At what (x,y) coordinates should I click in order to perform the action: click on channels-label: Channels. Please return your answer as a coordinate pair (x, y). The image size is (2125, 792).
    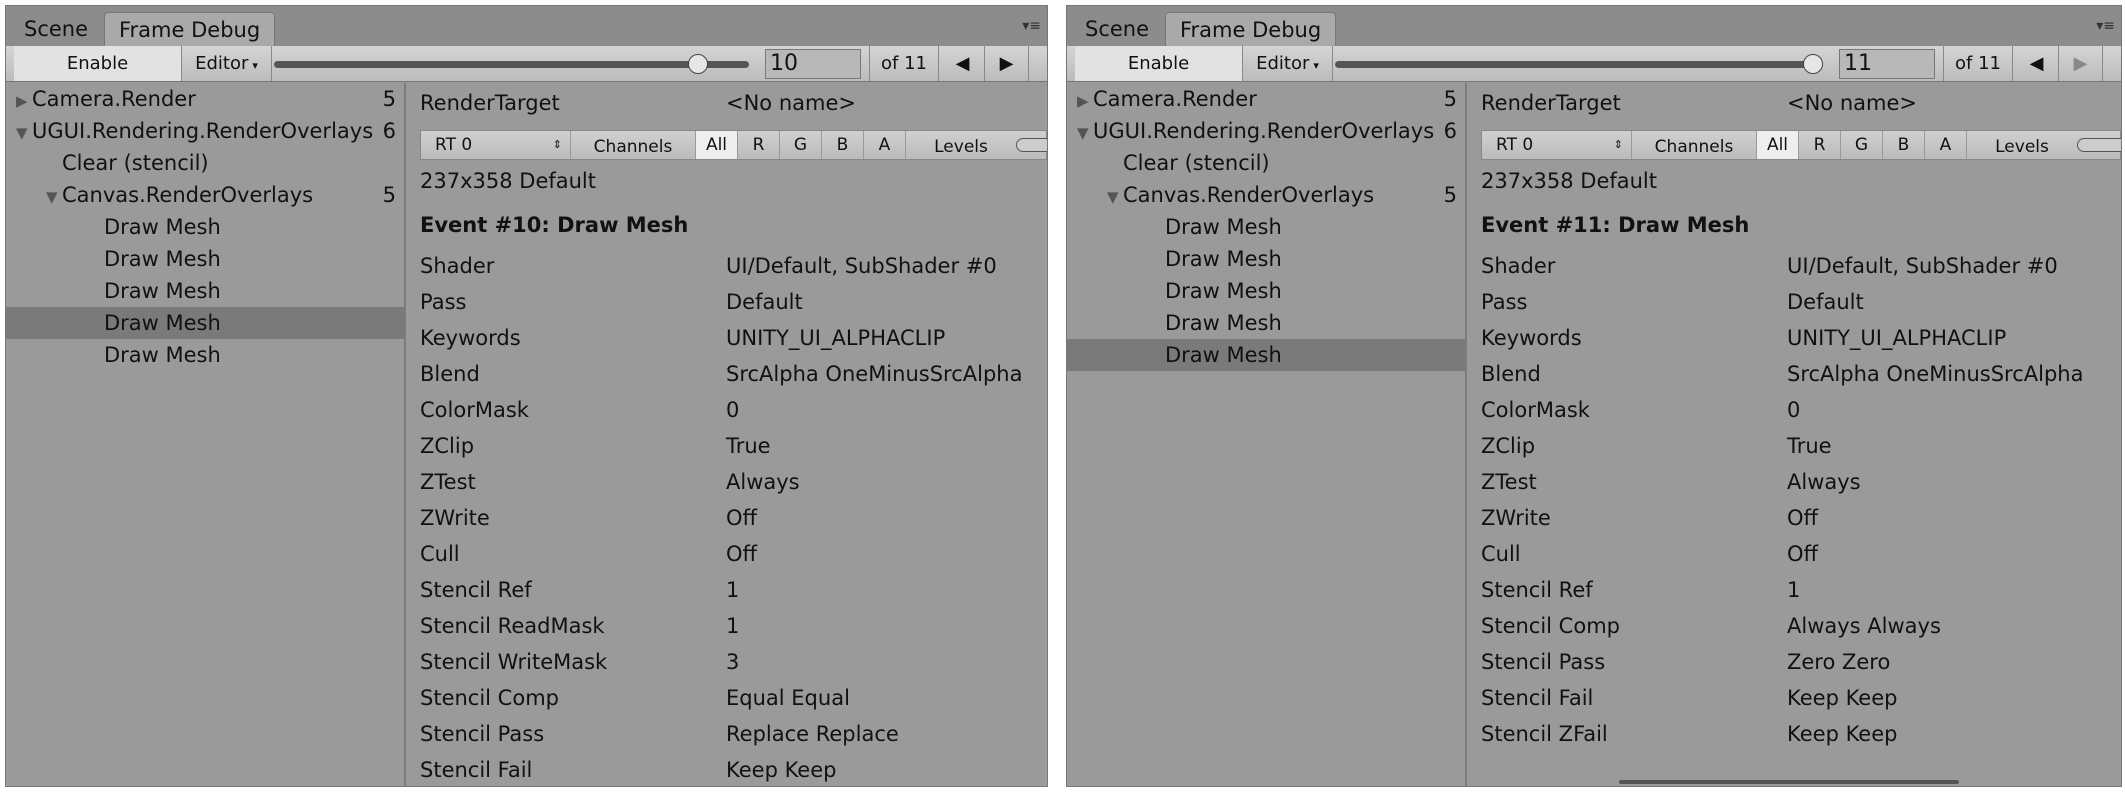
    Looking at the image, I should click on (633, 145).